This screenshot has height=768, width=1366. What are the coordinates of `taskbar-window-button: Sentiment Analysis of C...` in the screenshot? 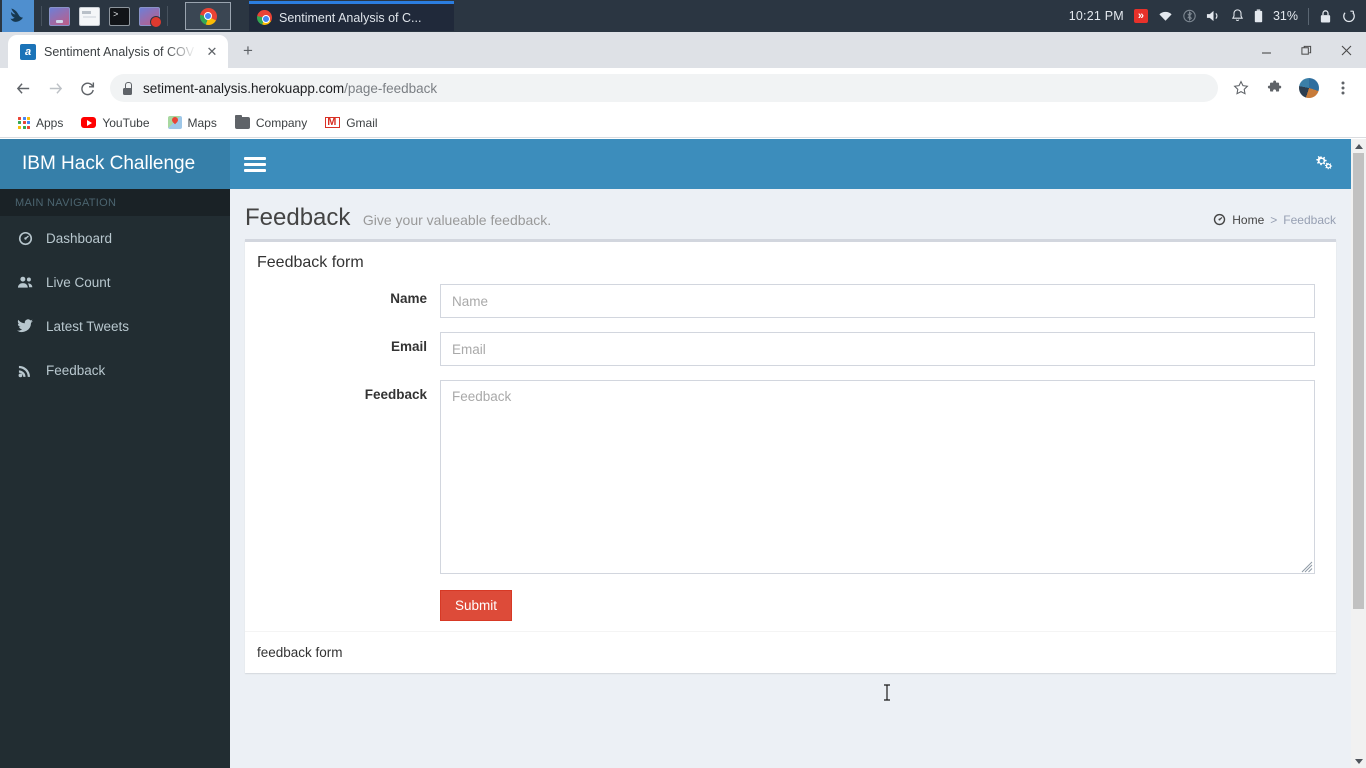 It's located at (351, 16).